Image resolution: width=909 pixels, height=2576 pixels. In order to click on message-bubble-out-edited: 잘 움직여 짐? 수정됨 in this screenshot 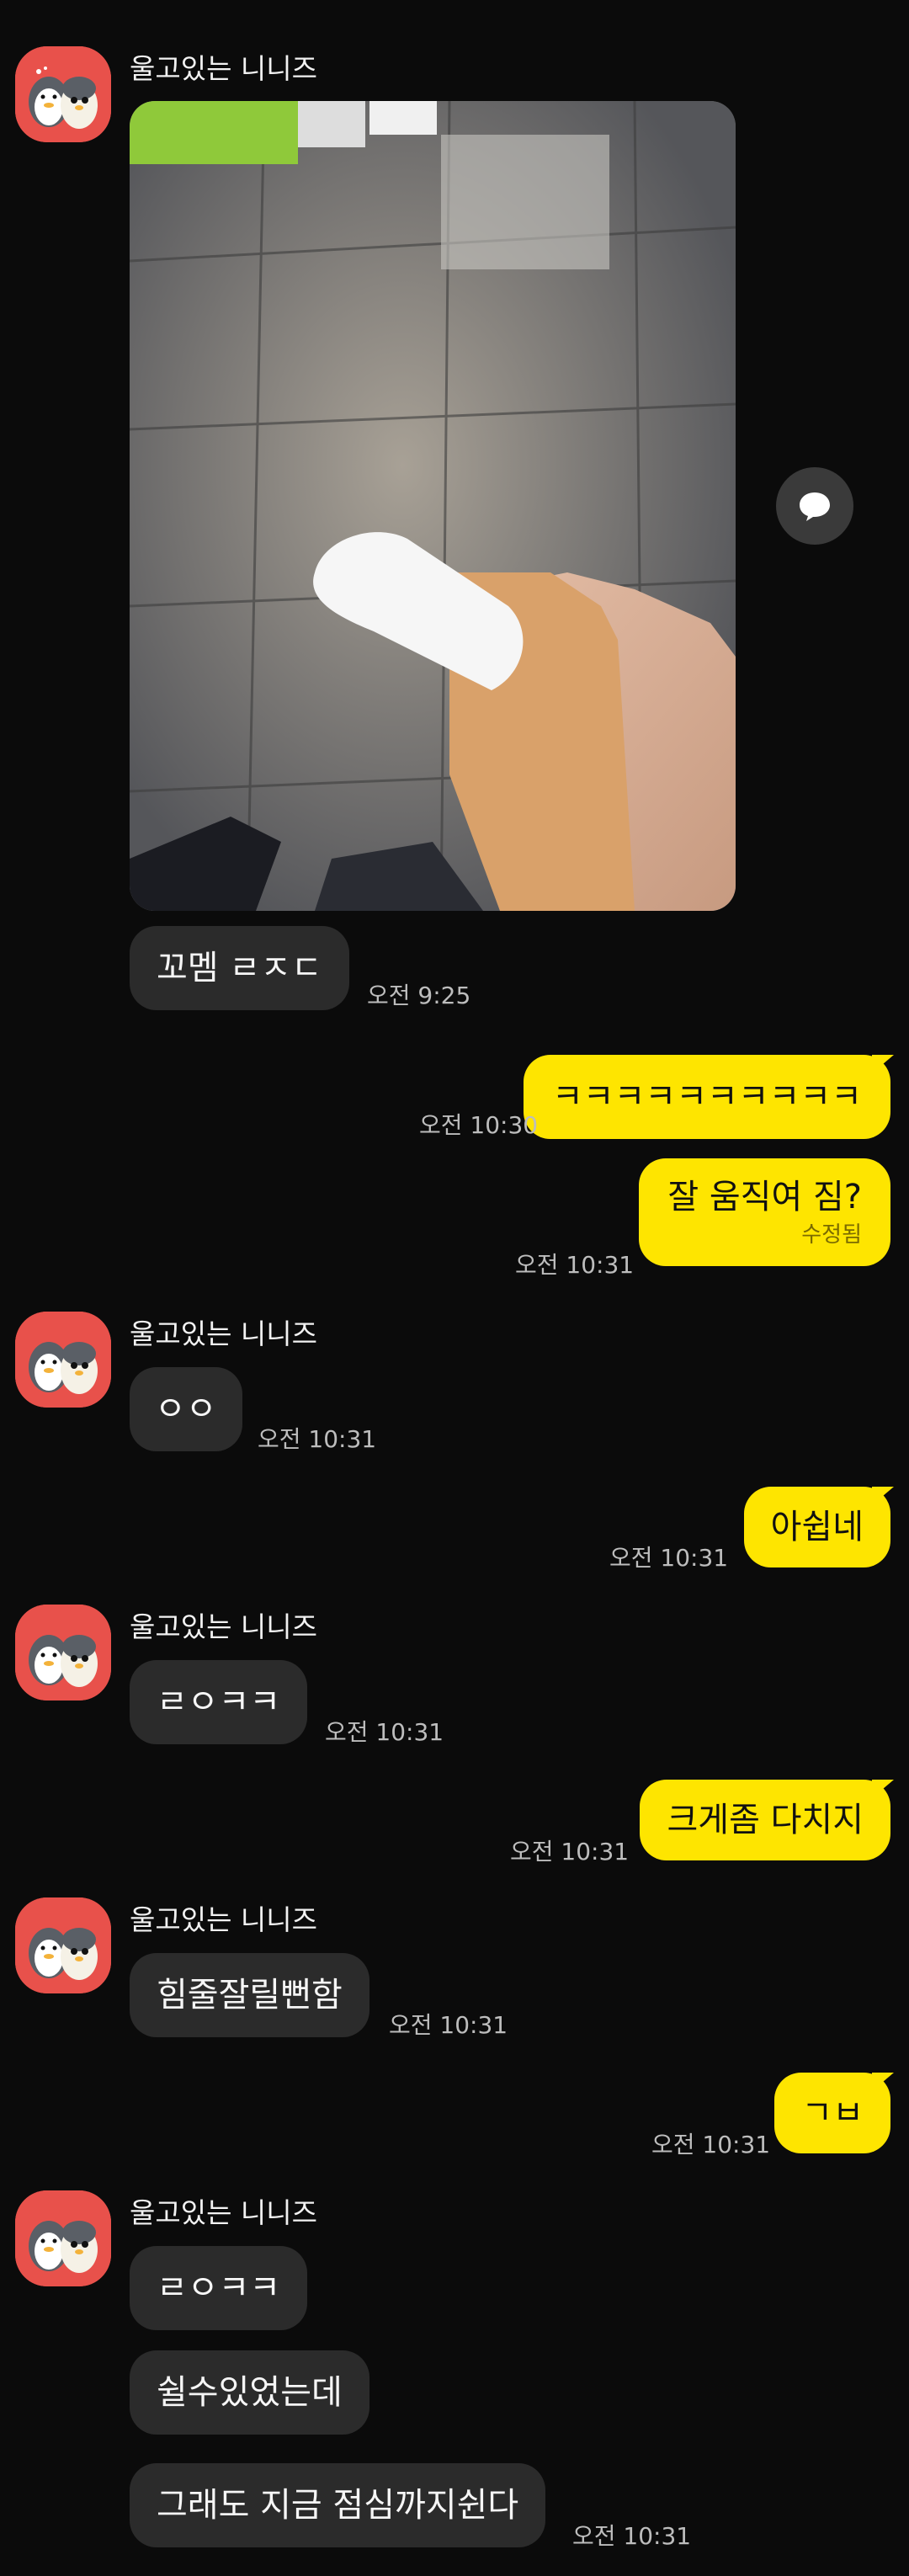, I will do `click(764, 1212)`.